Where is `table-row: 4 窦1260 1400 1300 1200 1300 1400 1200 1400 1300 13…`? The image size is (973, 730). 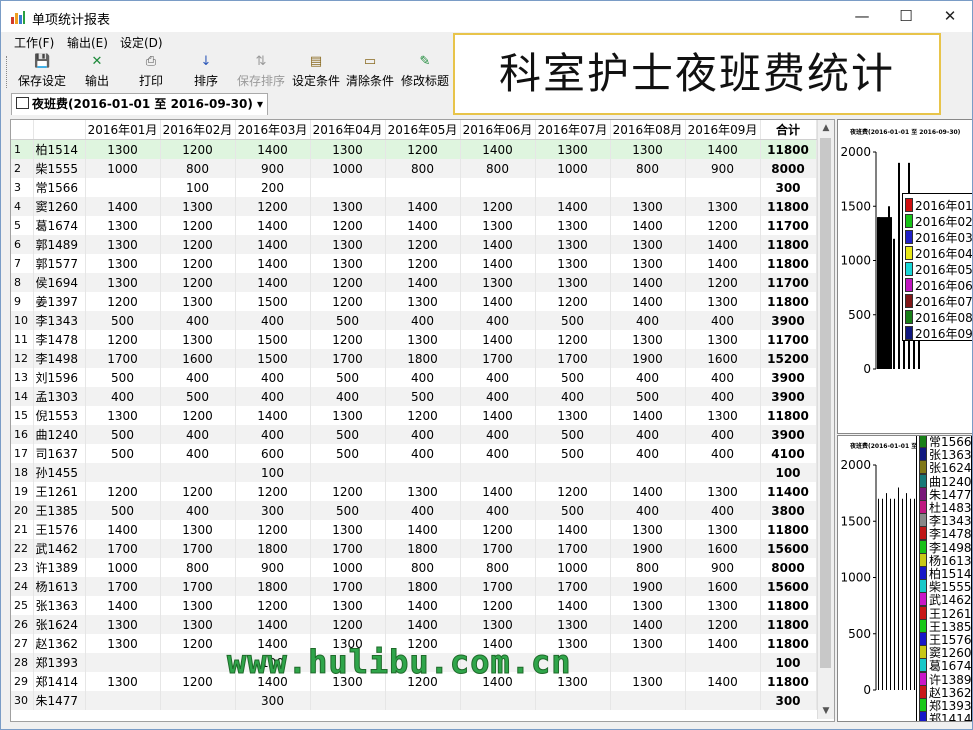 table-row: 4 窦1260 1400 1300 1200 1300 1400 1200 1400 1300 13… is located at coordinates (414, 206).